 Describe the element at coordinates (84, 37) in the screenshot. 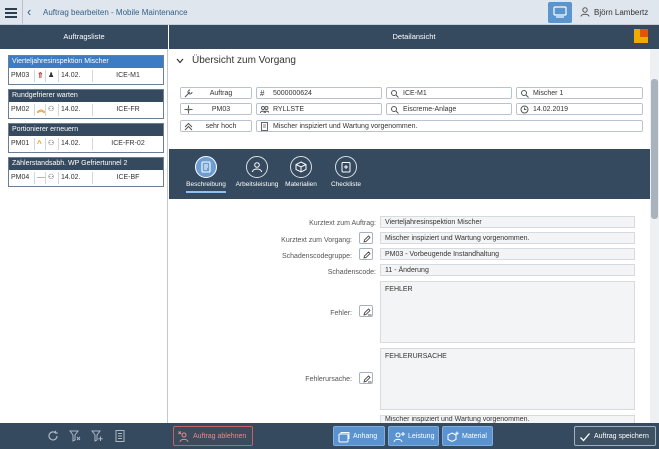

I see `order-list-header: Auftragsliste` at that location.